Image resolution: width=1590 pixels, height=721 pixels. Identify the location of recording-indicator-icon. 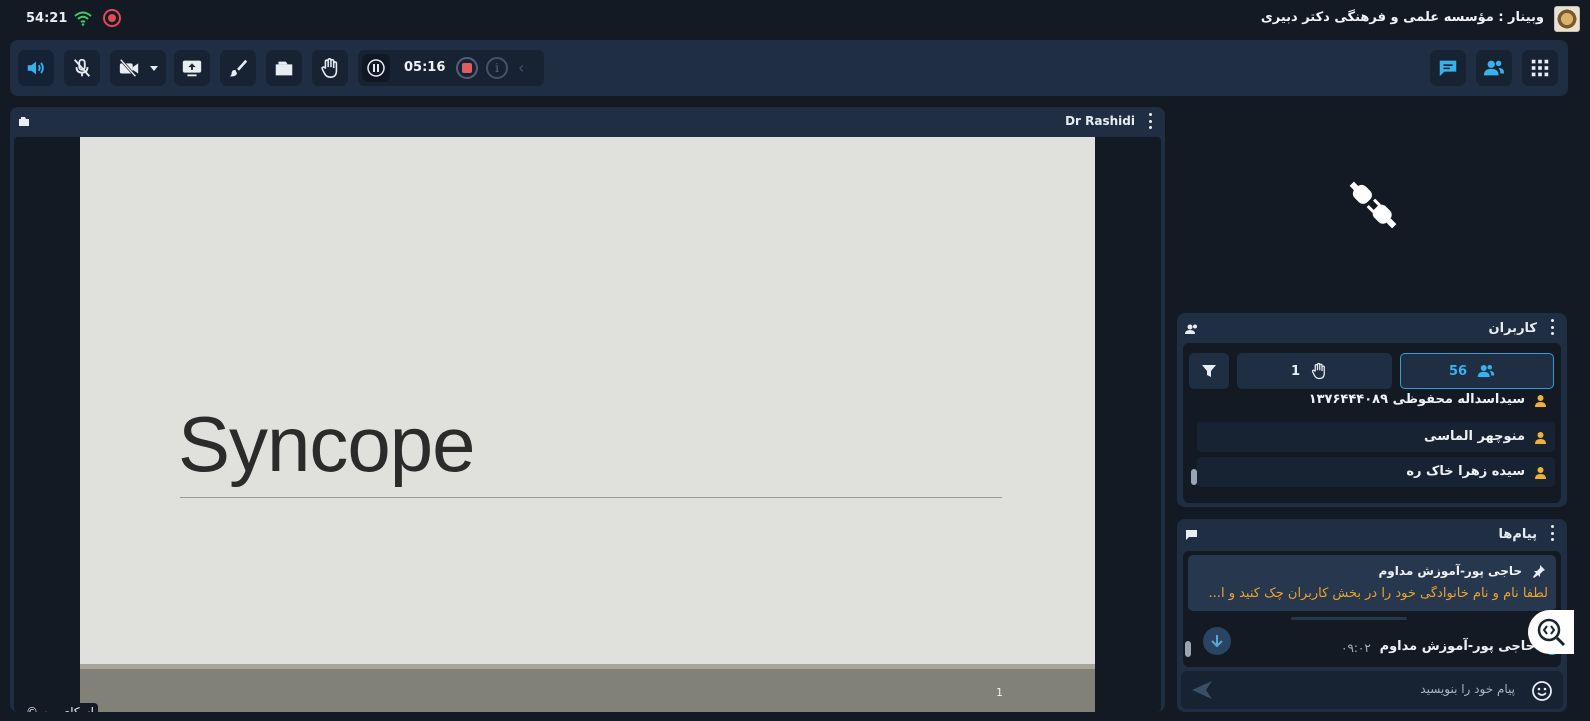
(112, 18).